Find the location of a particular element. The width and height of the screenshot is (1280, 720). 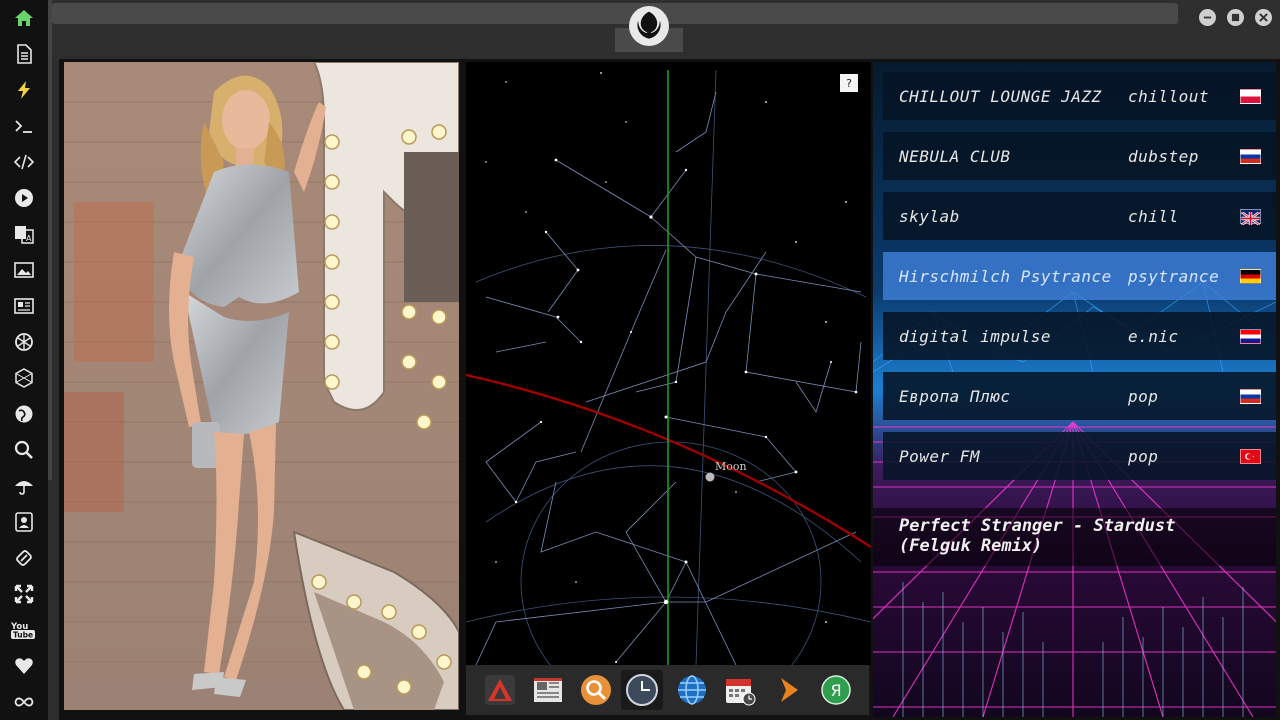

station-genre: dubstep is located at coordinates (1163, 156).